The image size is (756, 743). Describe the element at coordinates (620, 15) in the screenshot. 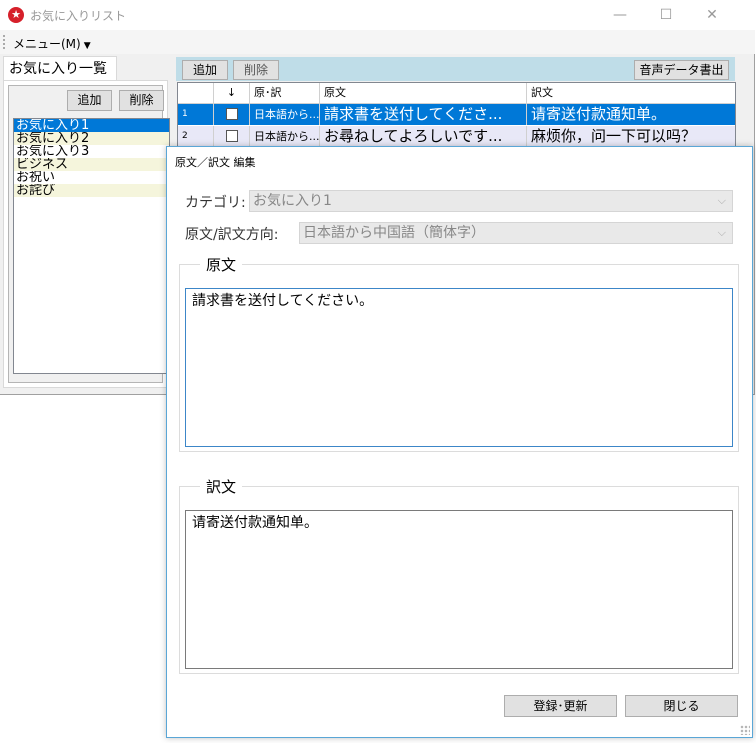

I see `minimize-button: —` at that location.